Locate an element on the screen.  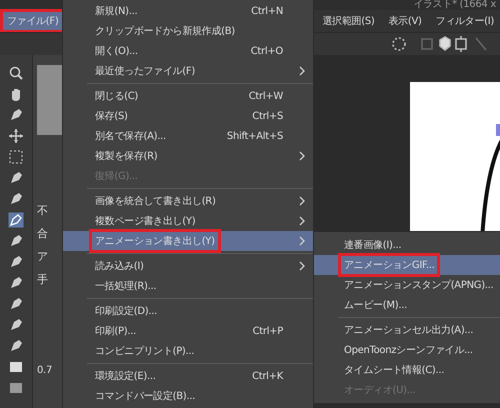
menu-item-label: クリップボードから新規作成(B) is located at coordinates (165, 31).